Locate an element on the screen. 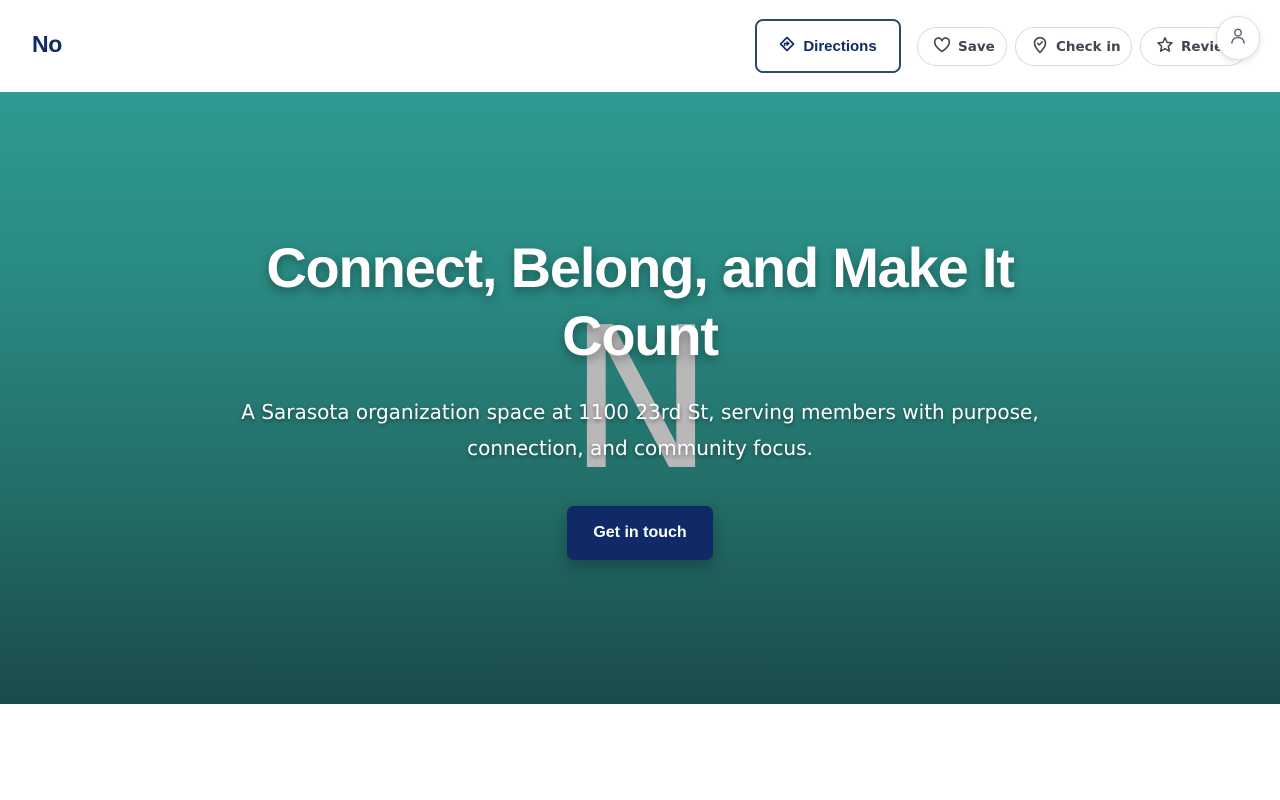 This screenshot has height=800, width=1280. top-navigation-bar: No Directions Save Check in Reviews is located at coordinates (640, 46).